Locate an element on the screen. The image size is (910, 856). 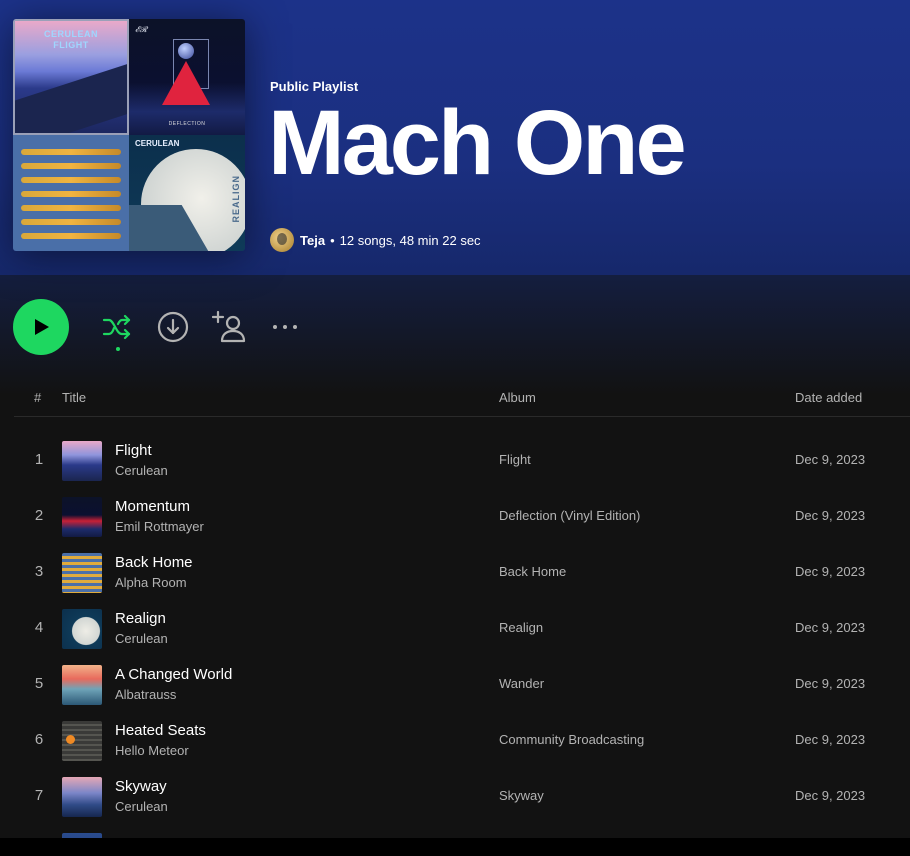
track-title: Heated Seats is located at coordinates (160, 730).